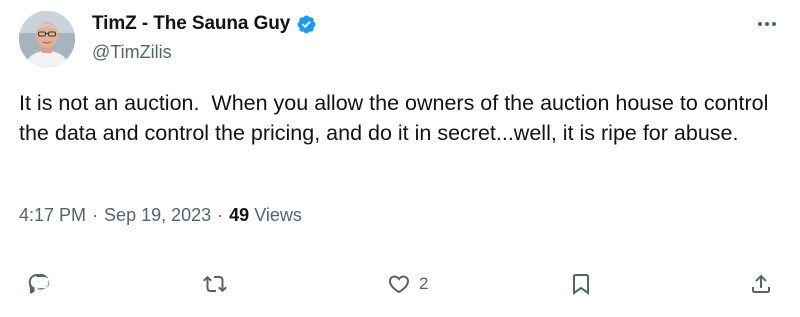  I want to click on share-icon, so click(761, 283).